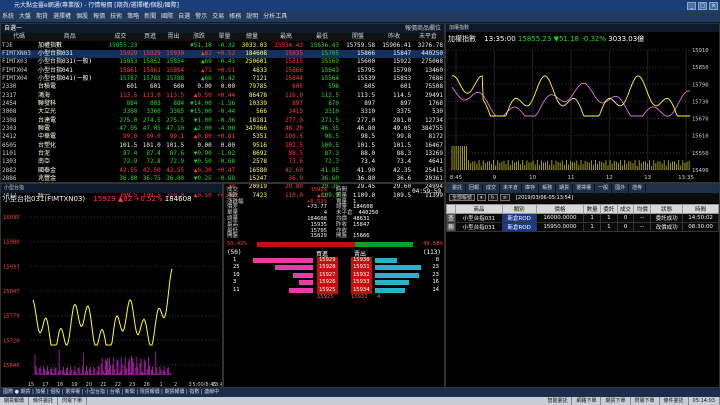 The image size is (720, 405). What do you see at coordinates (504, 197) in the screenshot?
I see `filter-icon: ≡` at bounding box center [504, 197].